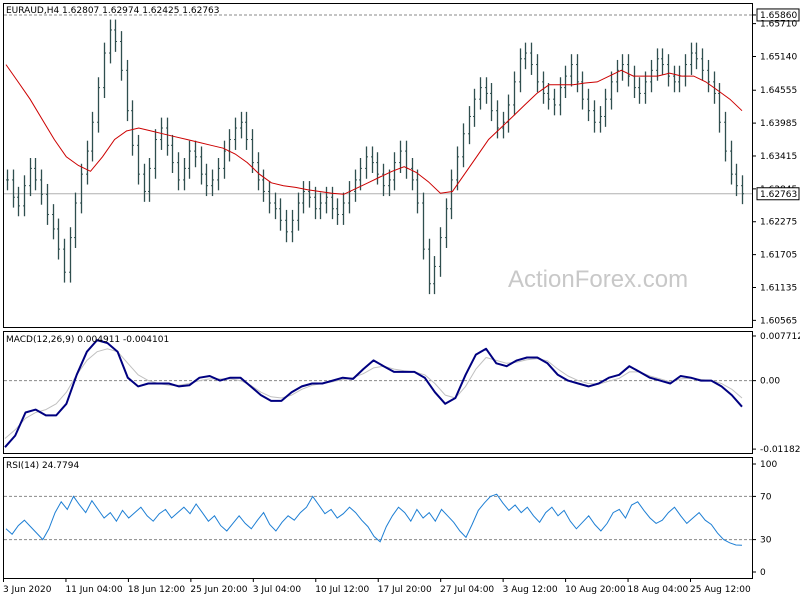 The width and height of the screenshot is (800, 600). Describe the element at coordinates (27, 590) in the screenshot. I see `x-tick-label: 3 Jun 2020` at that location.